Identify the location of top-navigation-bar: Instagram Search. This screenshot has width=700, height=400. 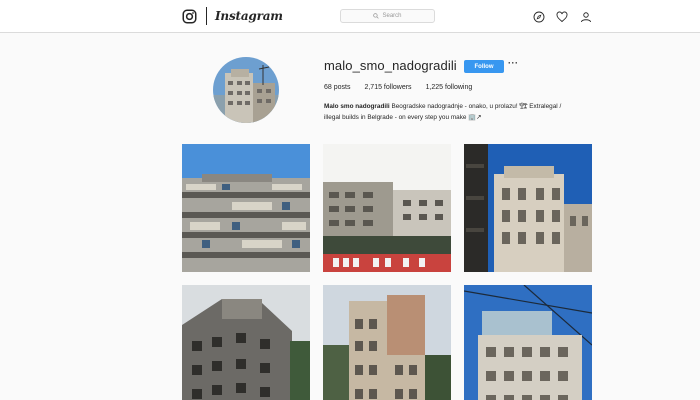
(350, 16).